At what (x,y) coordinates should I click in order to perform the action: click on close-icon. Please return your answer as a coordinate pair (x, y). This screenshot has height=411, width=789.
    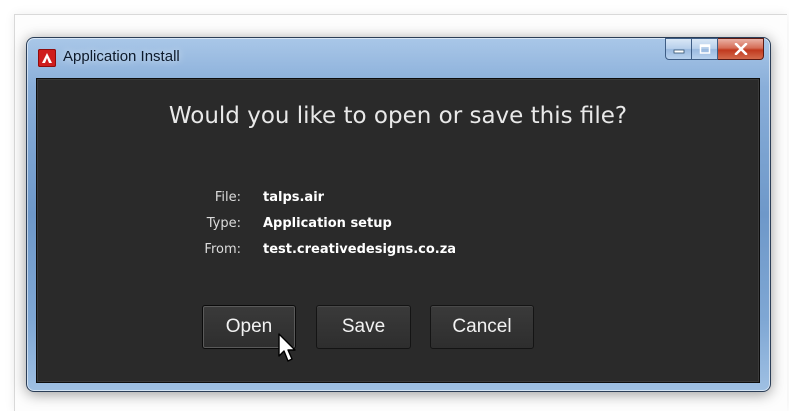
    Looking at the image, I should click on (740, 49).